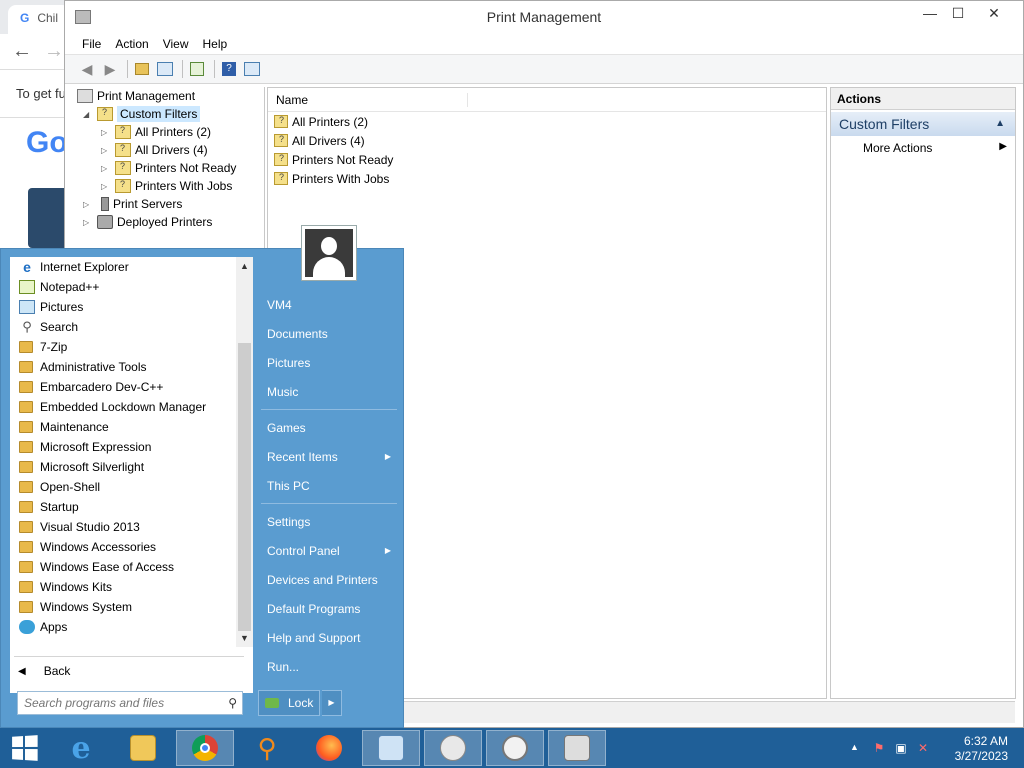  I want to click on column-header-name: Name, so click(372, 100).